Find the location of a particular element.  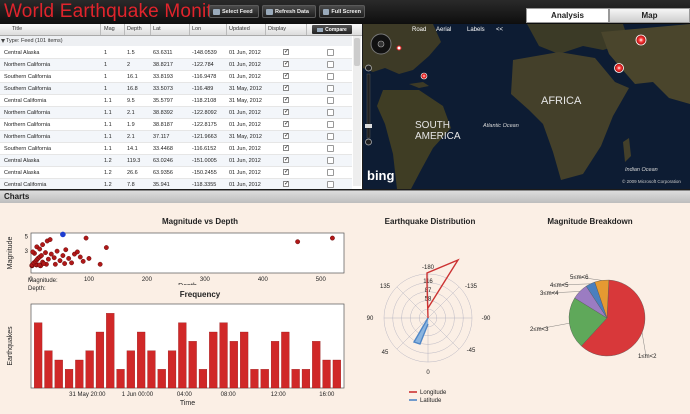

column-header-mag: Mag is located at coordinates (109, 29).